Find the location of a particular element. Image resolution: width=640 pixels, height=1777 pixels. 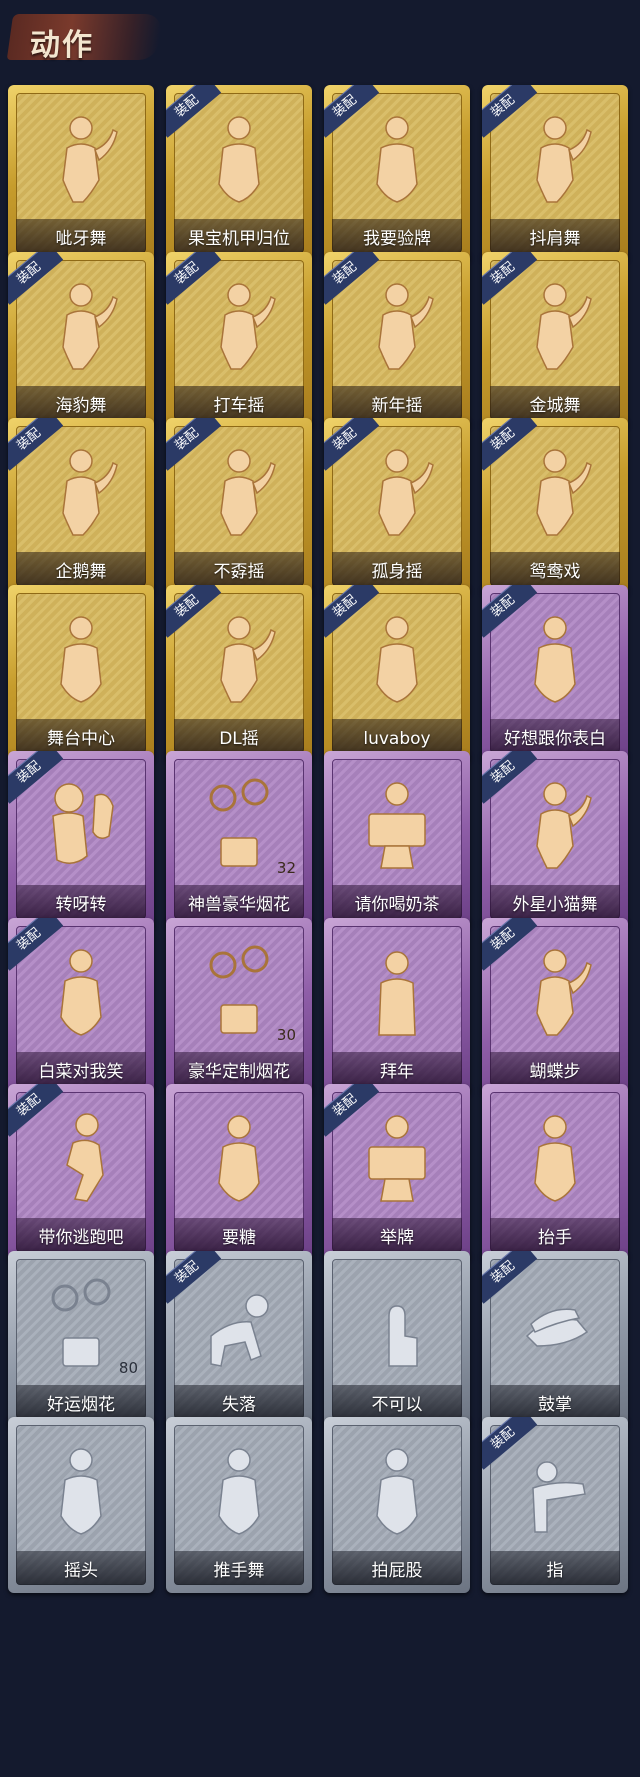

action-card: 举牌 装配 is located at coordinates (397, 1172).